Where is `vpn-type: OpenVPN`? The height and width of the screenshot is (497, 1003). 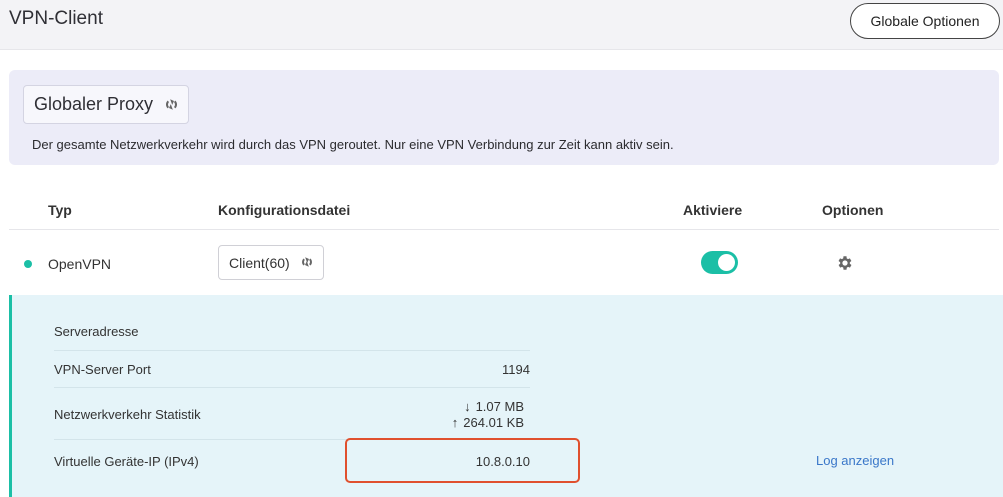
vpn-type: OpenVPN is located at coordinates (80, 264).